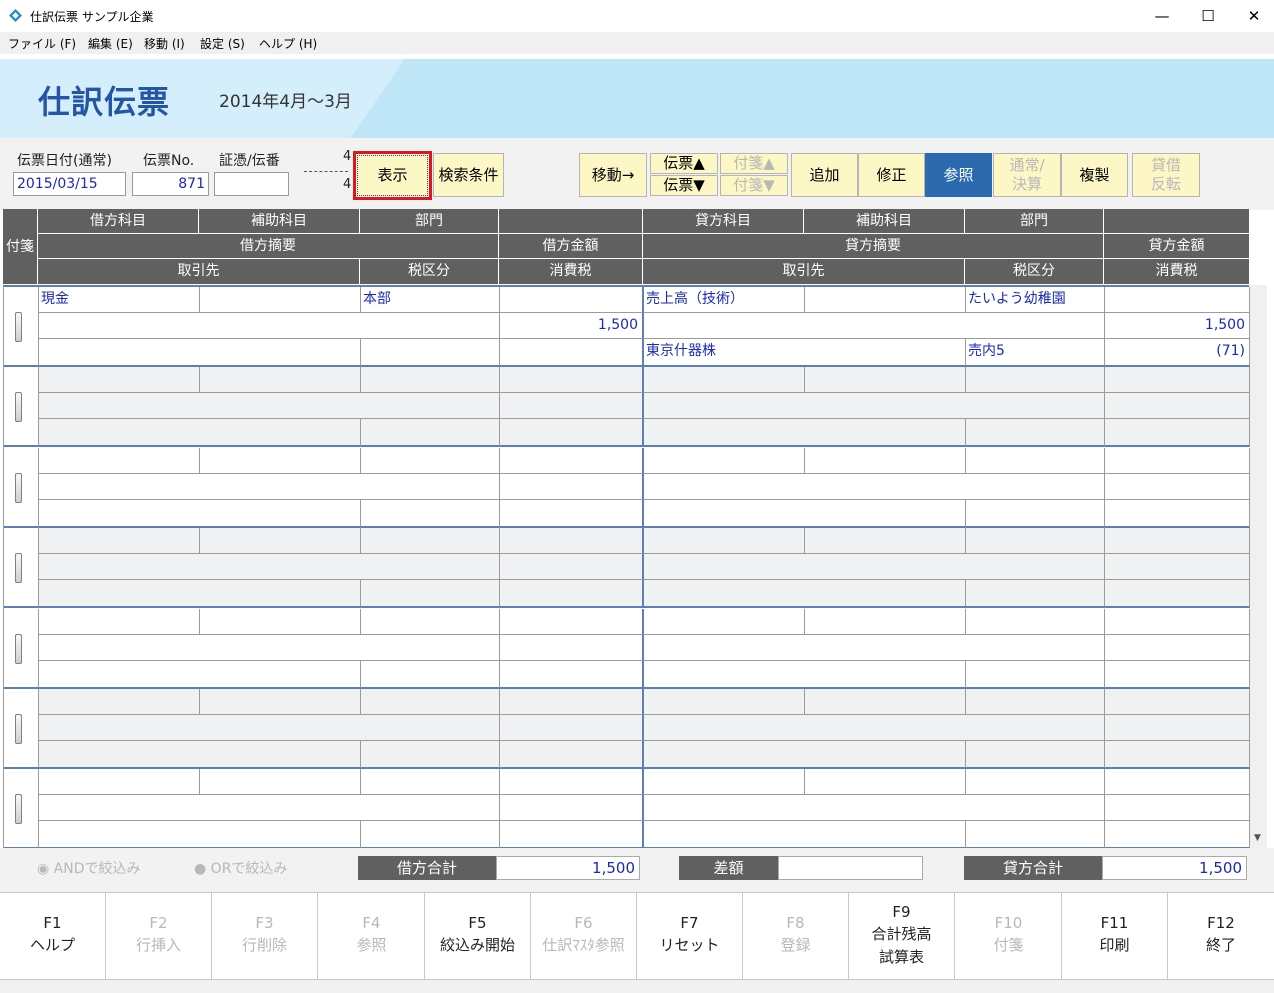 This screenshot has height=993, width=1274. What do you see at coordinates (468, 175) in the screenshot?
I see `search-conditions-button: 検索条件` at bounding box center [468, 175].